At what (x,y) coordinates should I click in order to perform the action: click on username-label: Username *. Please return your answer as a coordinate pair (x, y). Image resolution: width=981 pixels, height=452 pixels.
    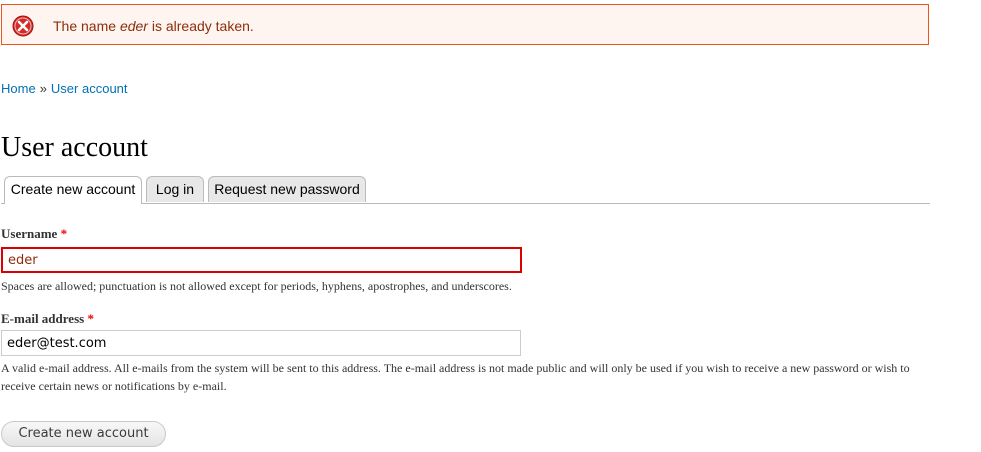
    Looking at the image, I should click on (34, 234).